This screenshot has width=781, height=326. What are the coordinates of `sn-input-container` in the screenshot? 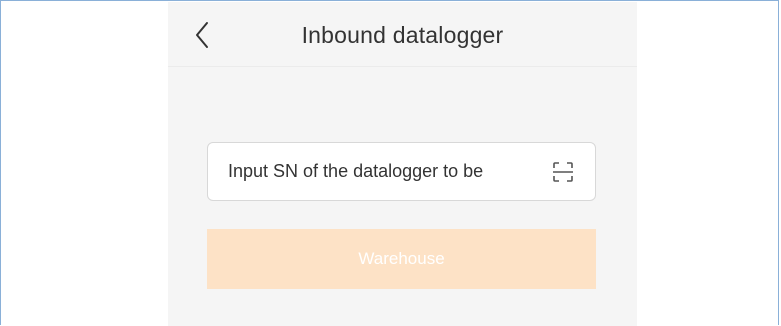 It's located at (401, 171).